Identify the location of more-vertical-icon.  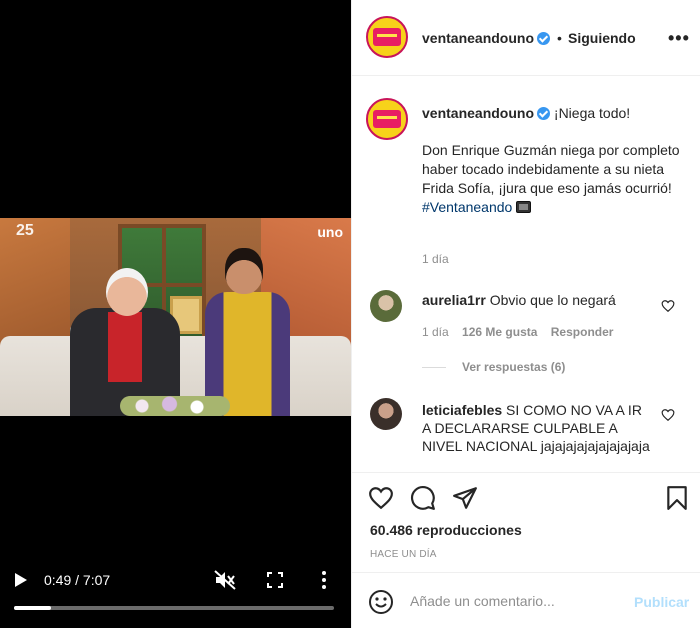
(324, 580).